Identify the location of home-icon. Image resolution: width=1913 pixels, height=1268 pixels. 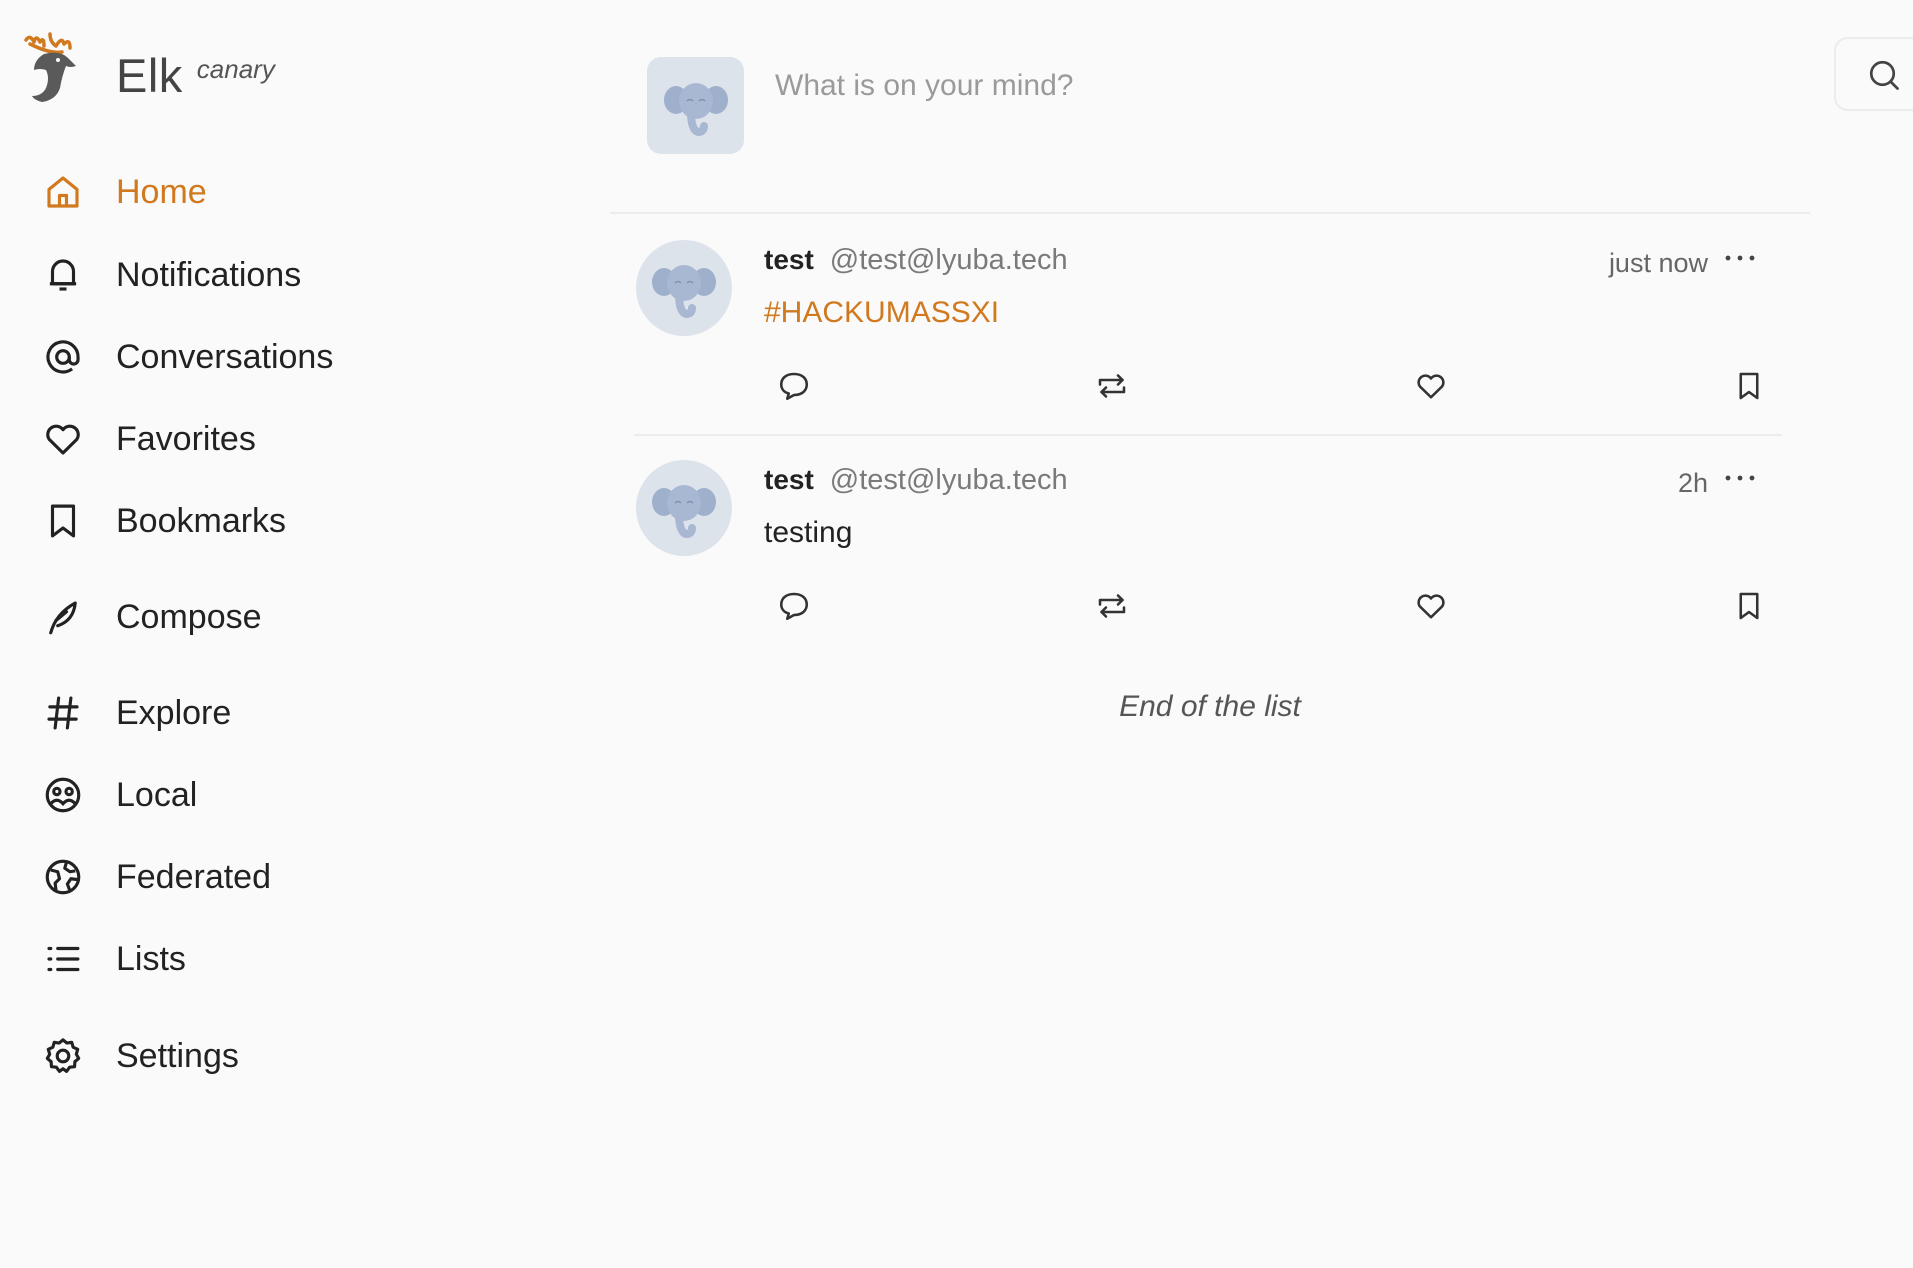
(63, 192).